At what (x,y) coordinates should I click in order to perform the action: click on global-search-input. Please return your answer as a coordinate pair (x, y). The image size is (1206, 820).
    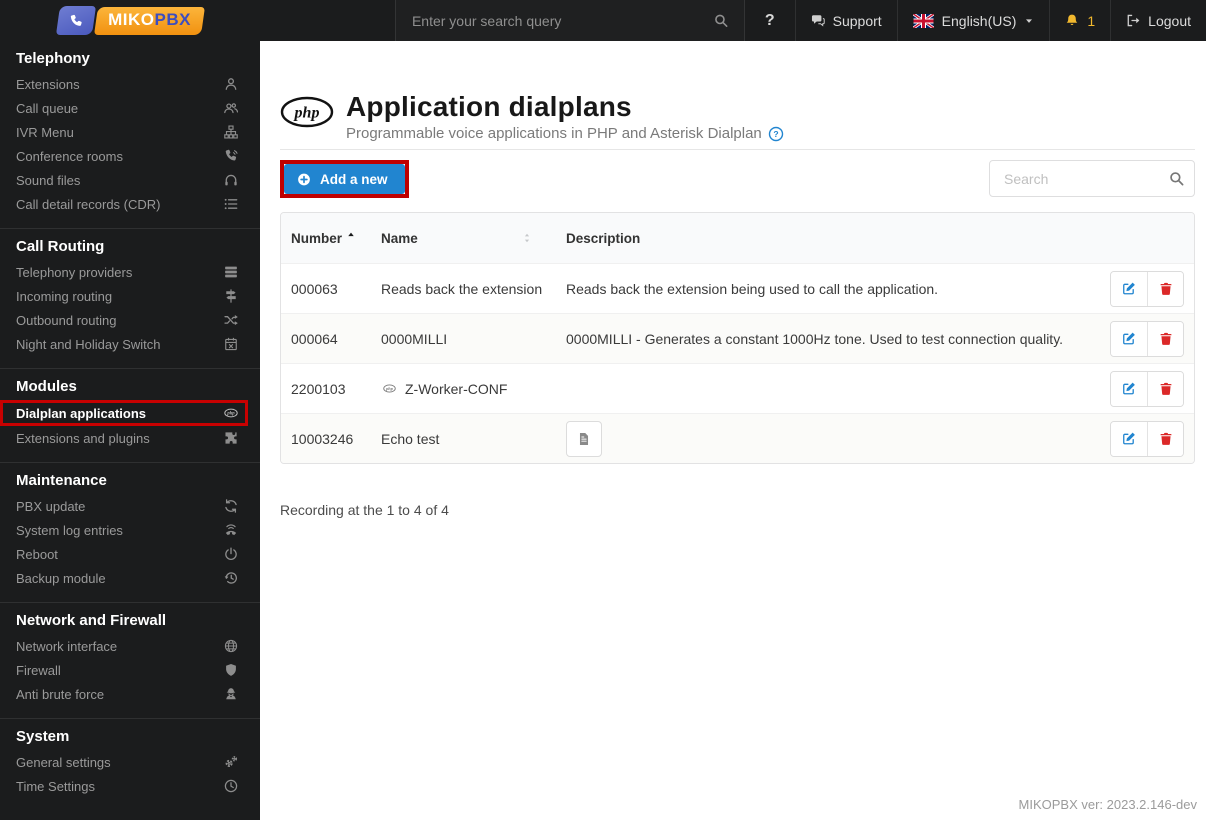
    Looking at the image, I should click on (562, 20).